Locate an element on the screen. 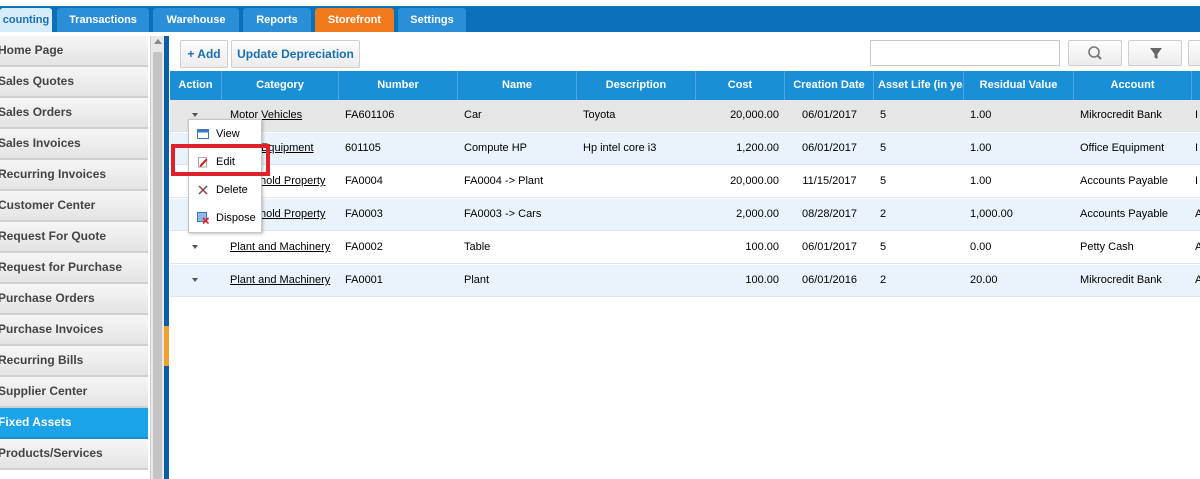 This screenshot has width=1200, height=479. column-header-creation-date: Creation Date is located at coordinates (829, 85).